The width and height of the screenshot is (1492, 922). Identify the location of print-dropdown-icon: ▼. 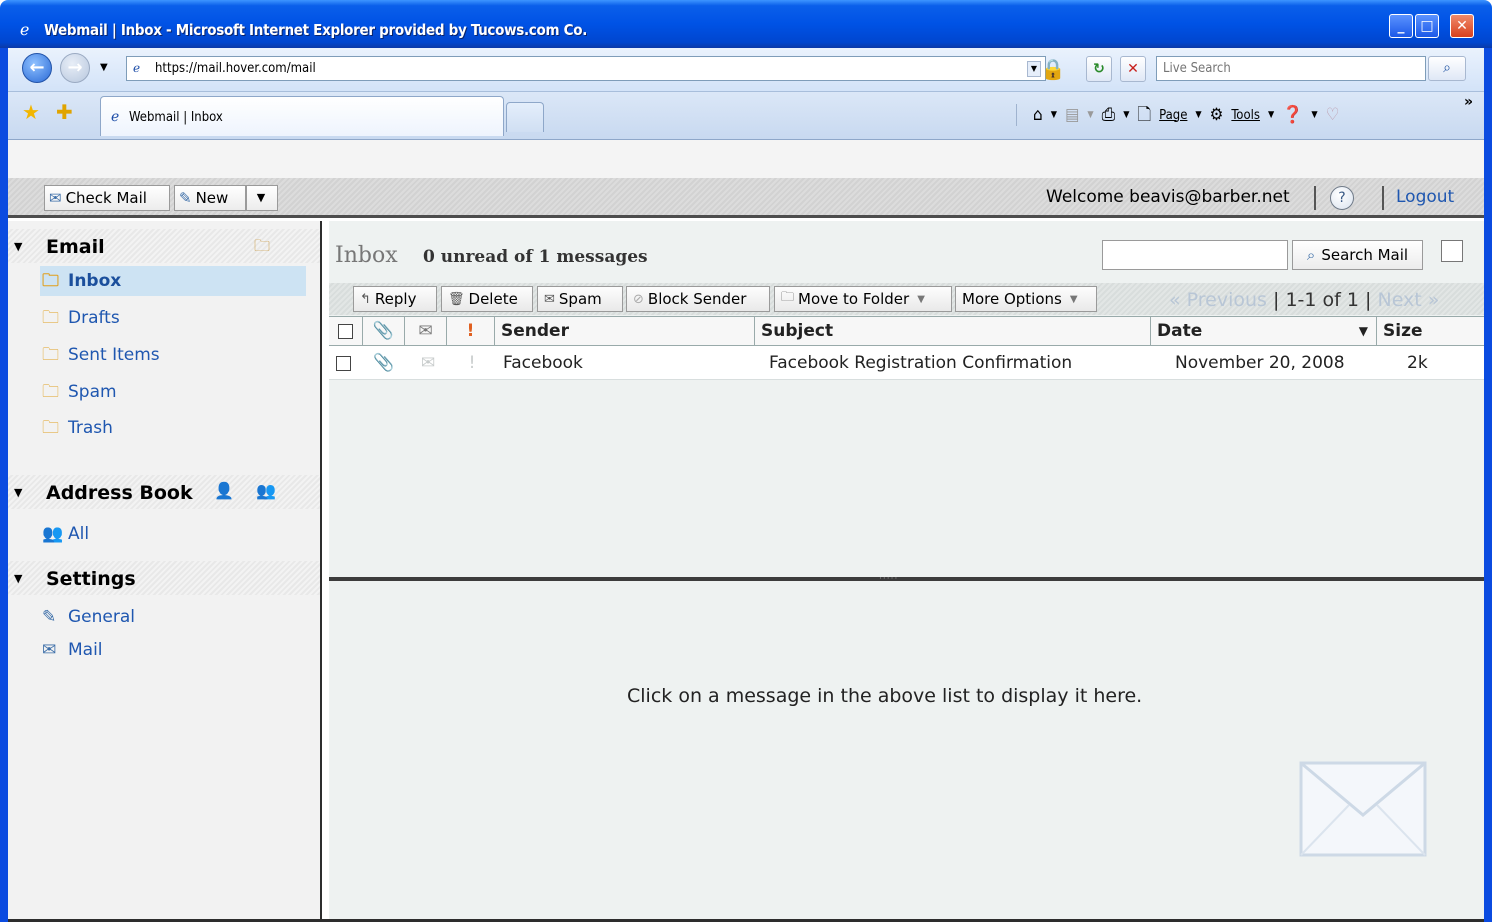
(1126, 115).